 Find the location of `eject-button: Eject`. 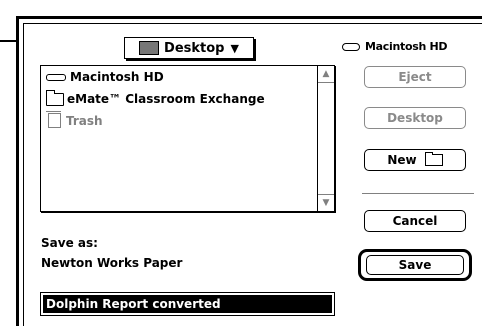

eject-button: Eject is located at coordinates (415, 77).